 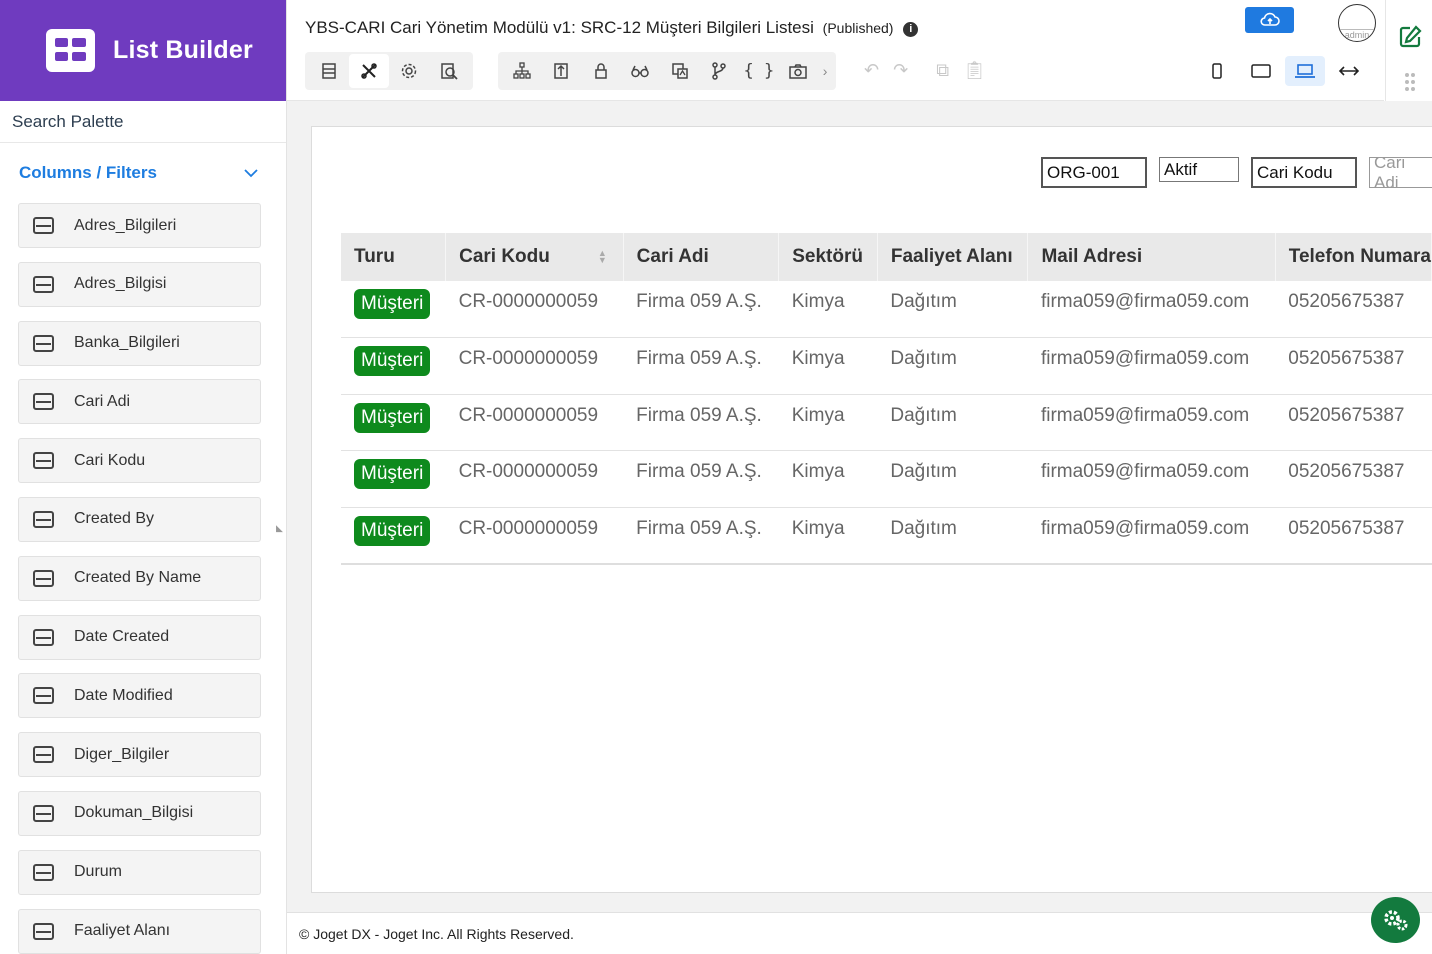 What do you see at coordinates (1400, 172) in the screenshot?
I see `cari-adi-filter: Cari Adi` at bounding box center [1400, 172].